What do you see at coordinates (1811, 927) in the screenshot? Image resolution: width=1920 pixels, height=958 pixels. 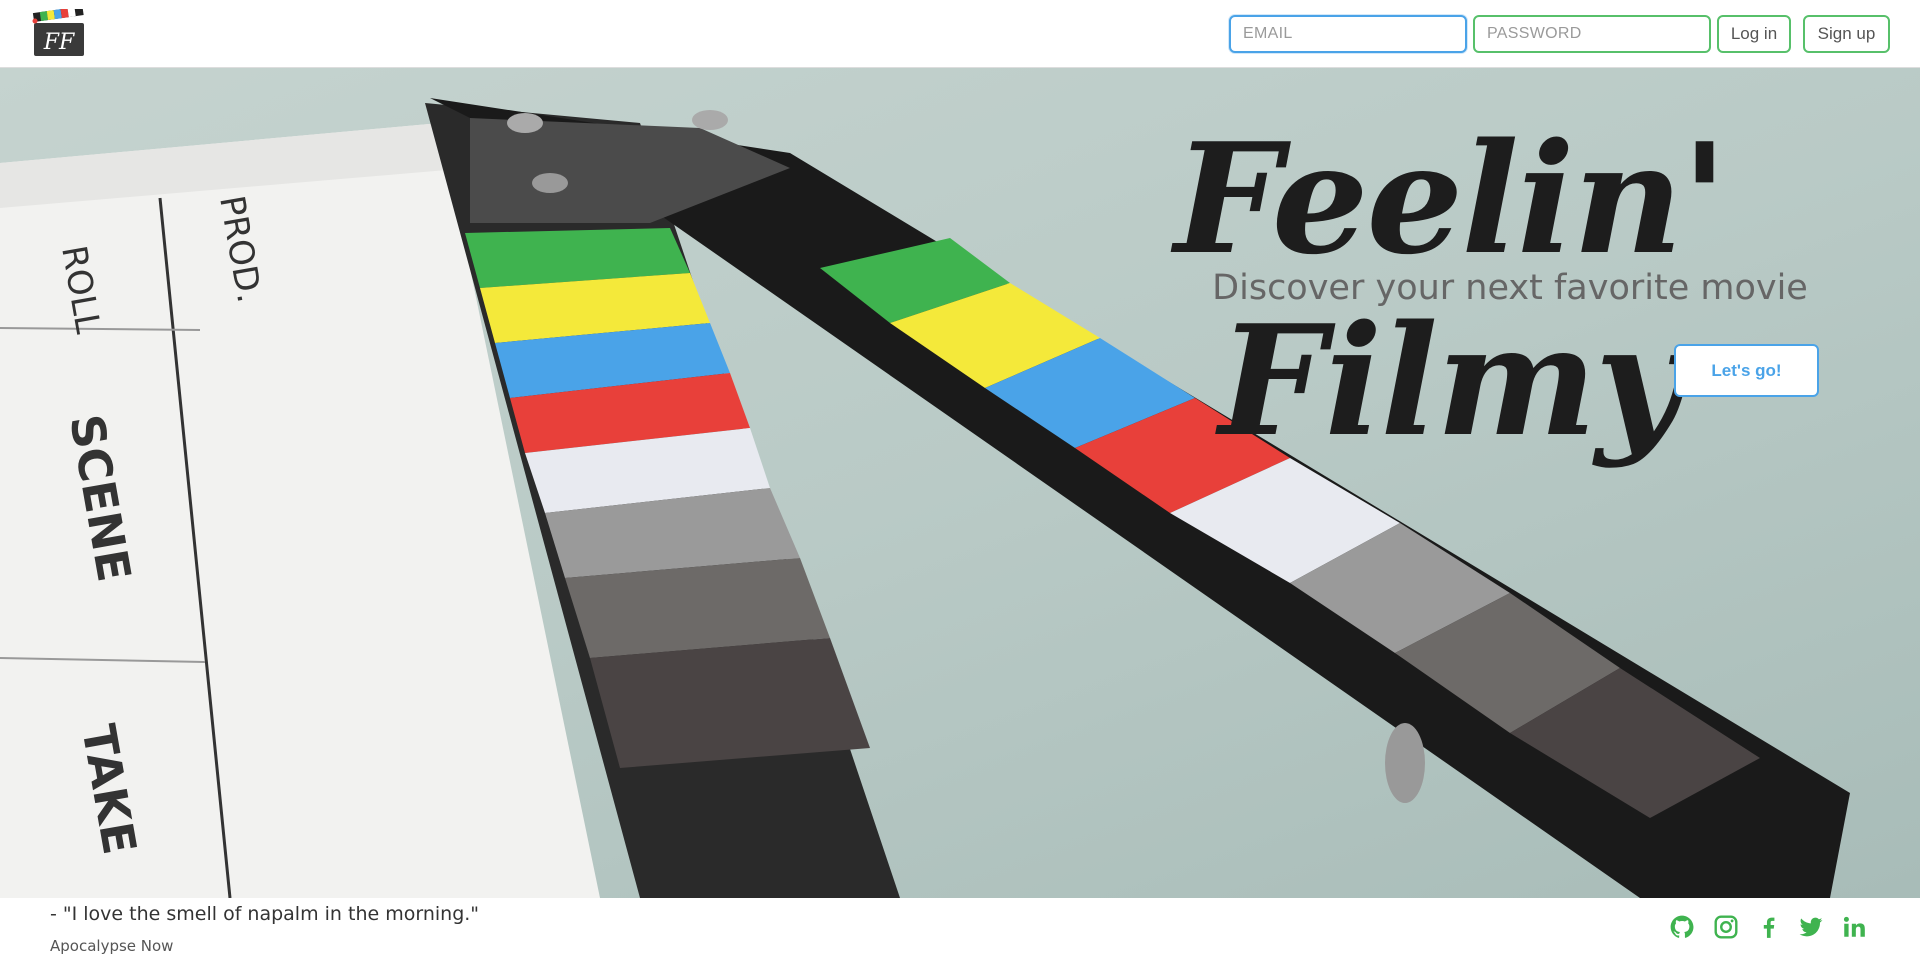 I see `twitter-icon` at bounding box center [1811, 927].